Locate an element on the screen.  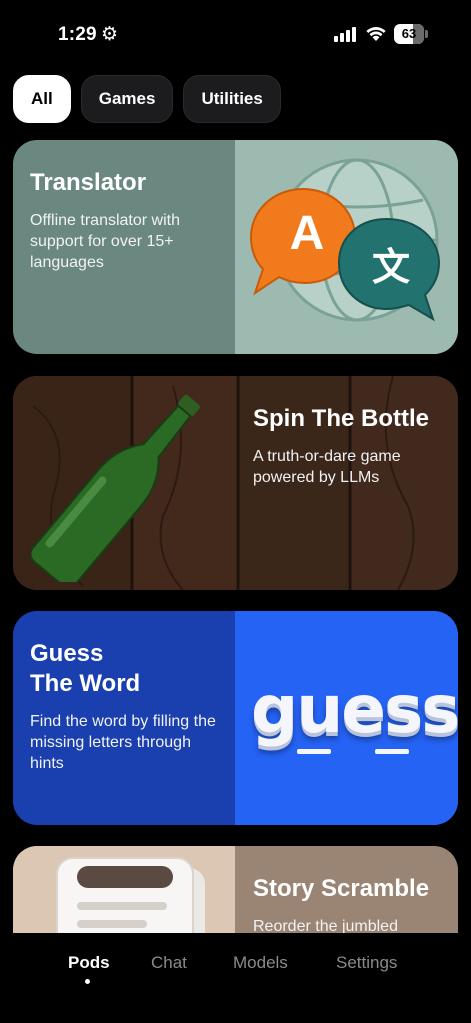
filter-chip-games: Games is located at coordinates (127, 99).